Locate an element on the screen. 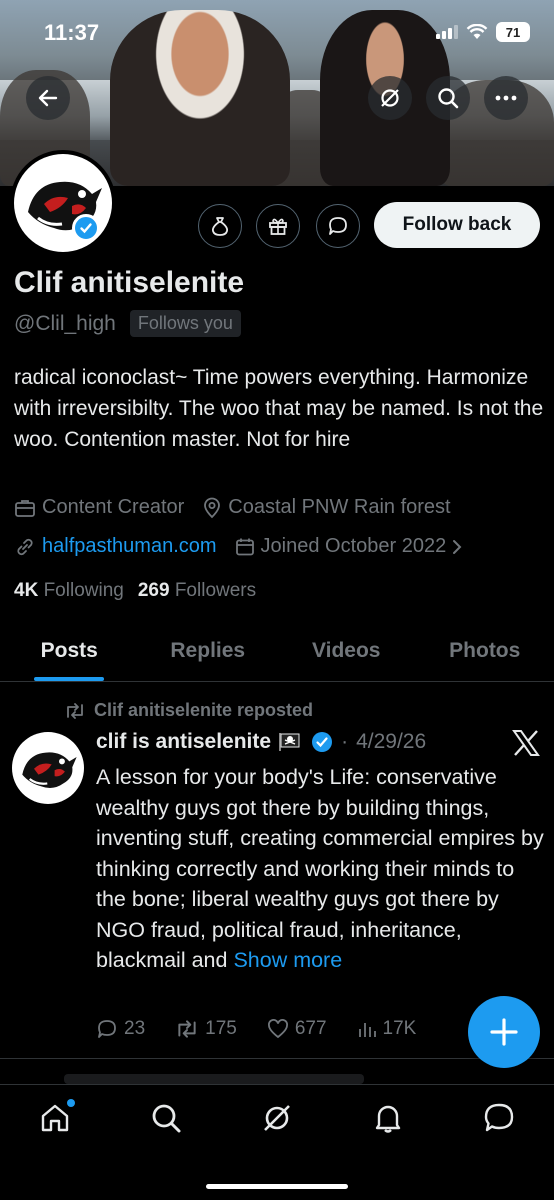 The image size is (554, 1200). plus-icon is located at coordinates (504, 1032).